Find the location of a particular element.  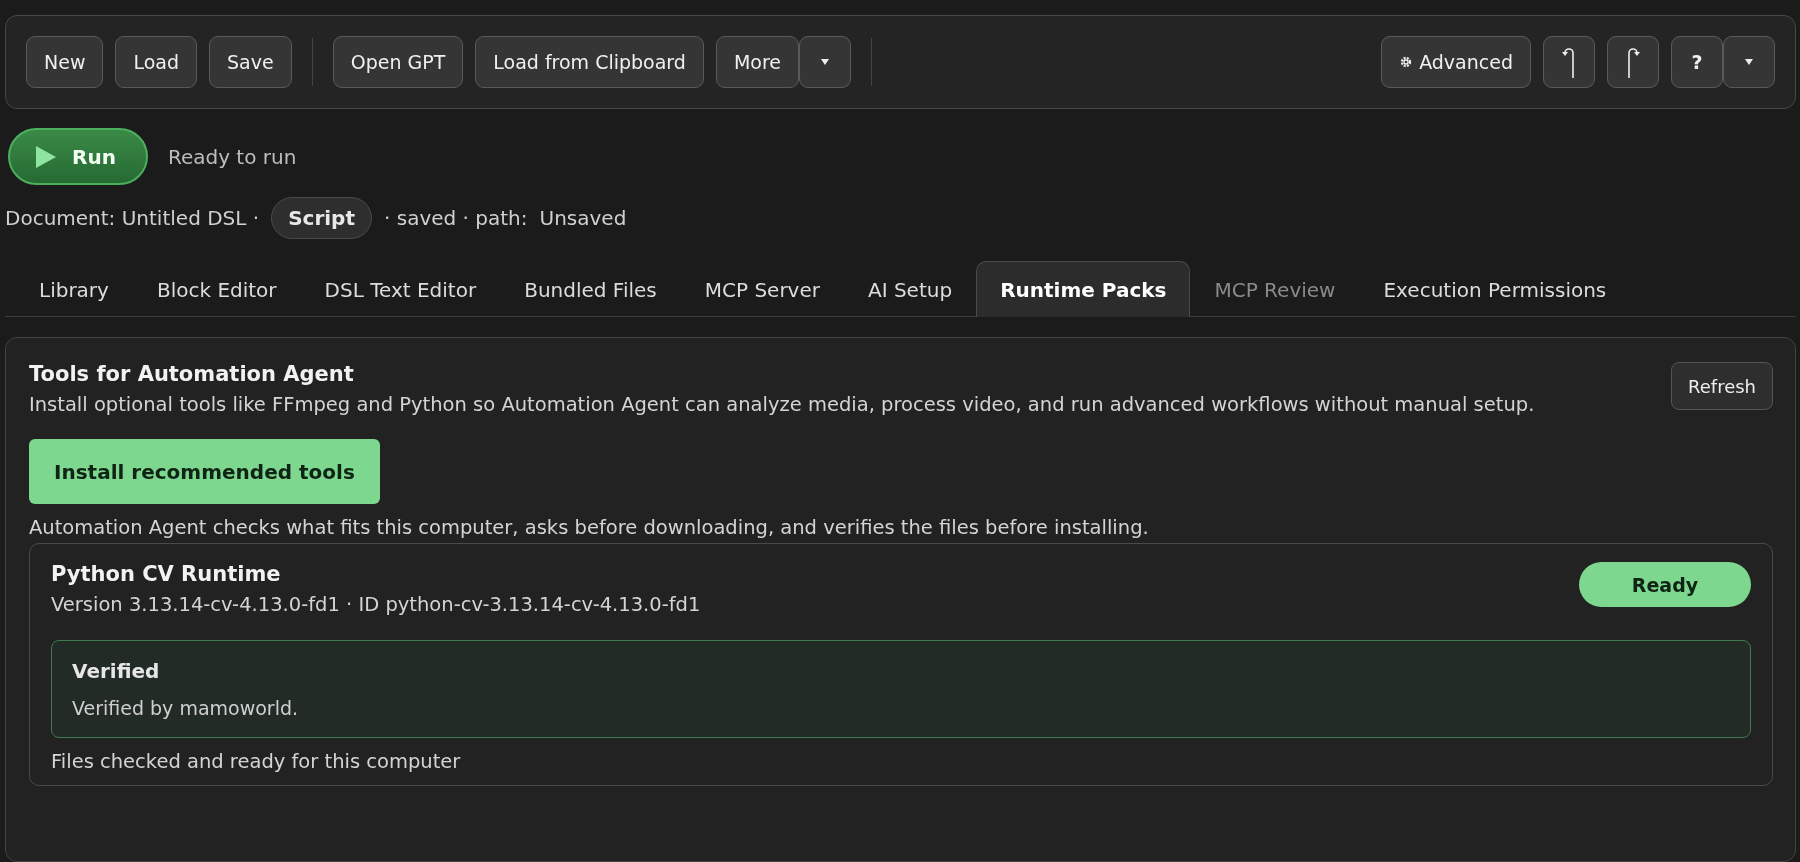

panel-title: Tools for Automation Agent is located at coordinates (192, 374).